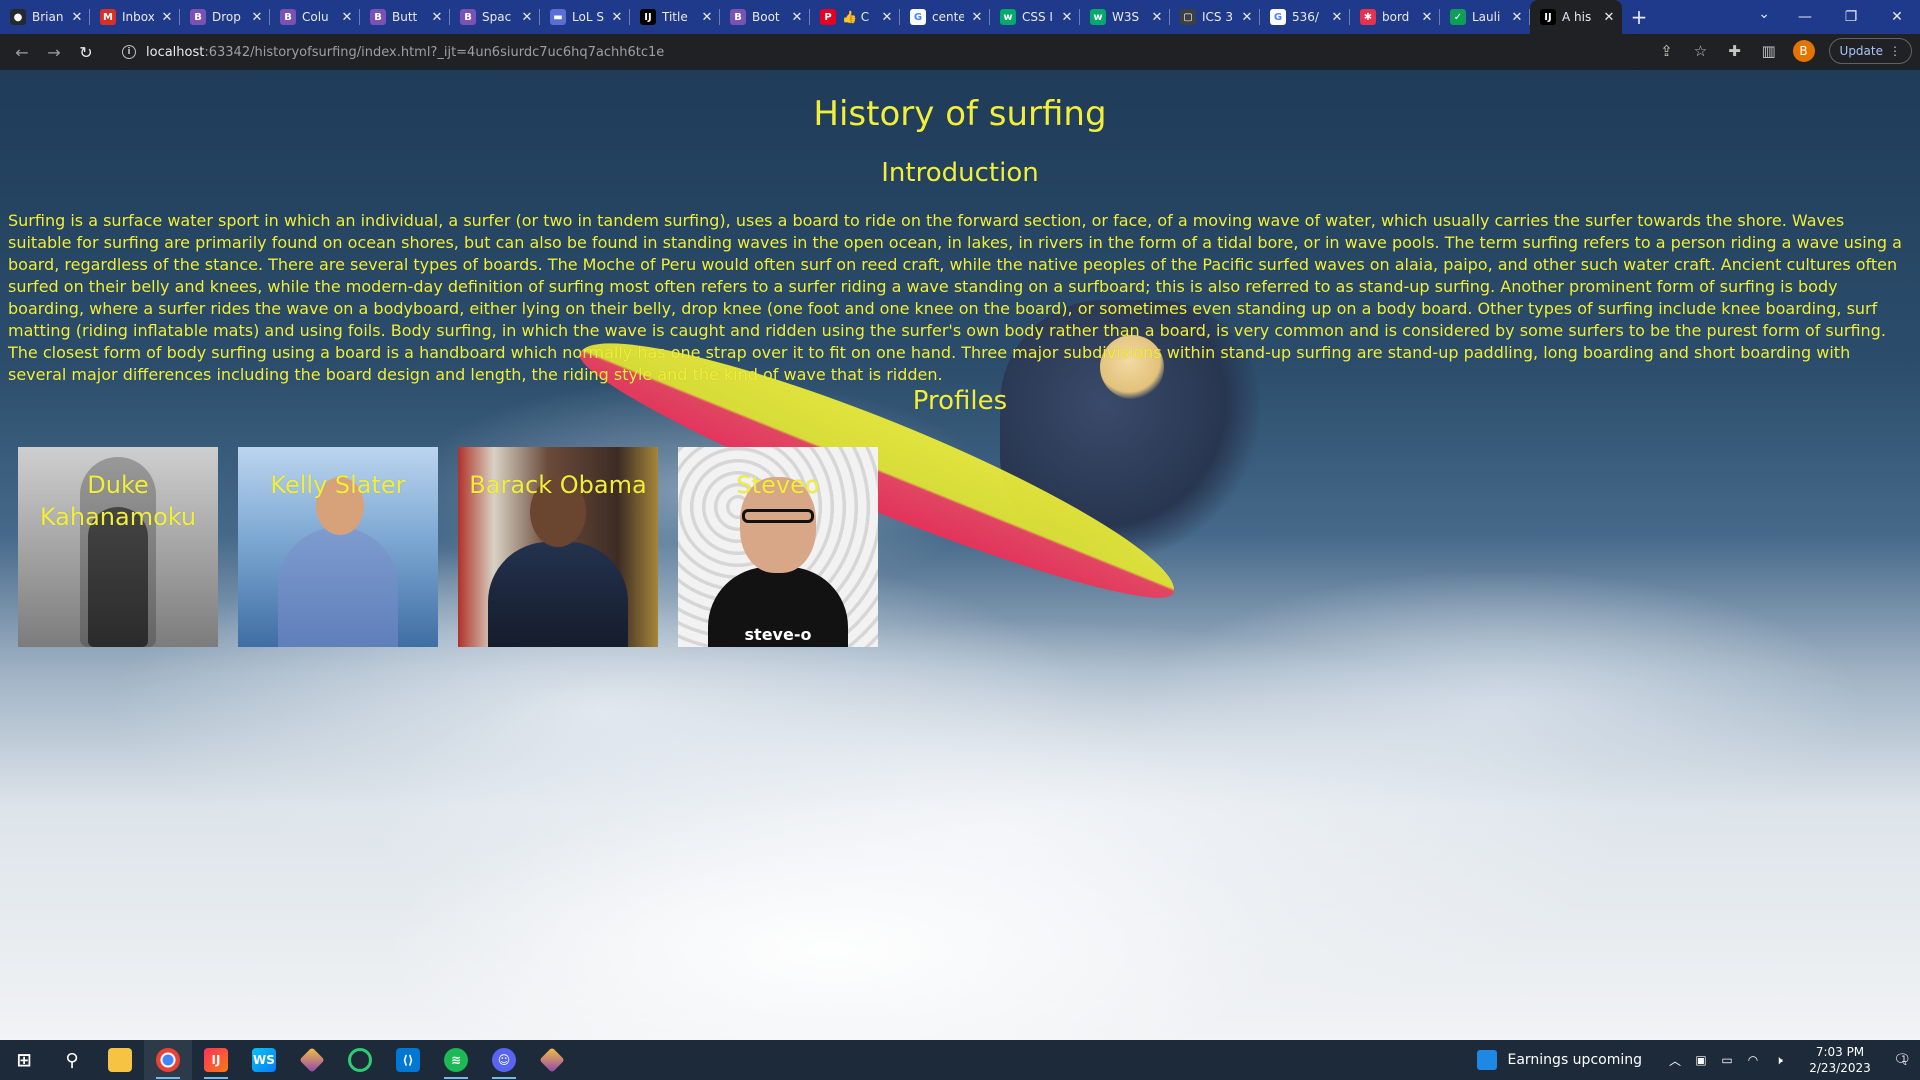 The height and width of the screenshot is (1080, 1920). I want to click on show-hidden-icons-chevron-icon: ︿, so click(1675, 1060).